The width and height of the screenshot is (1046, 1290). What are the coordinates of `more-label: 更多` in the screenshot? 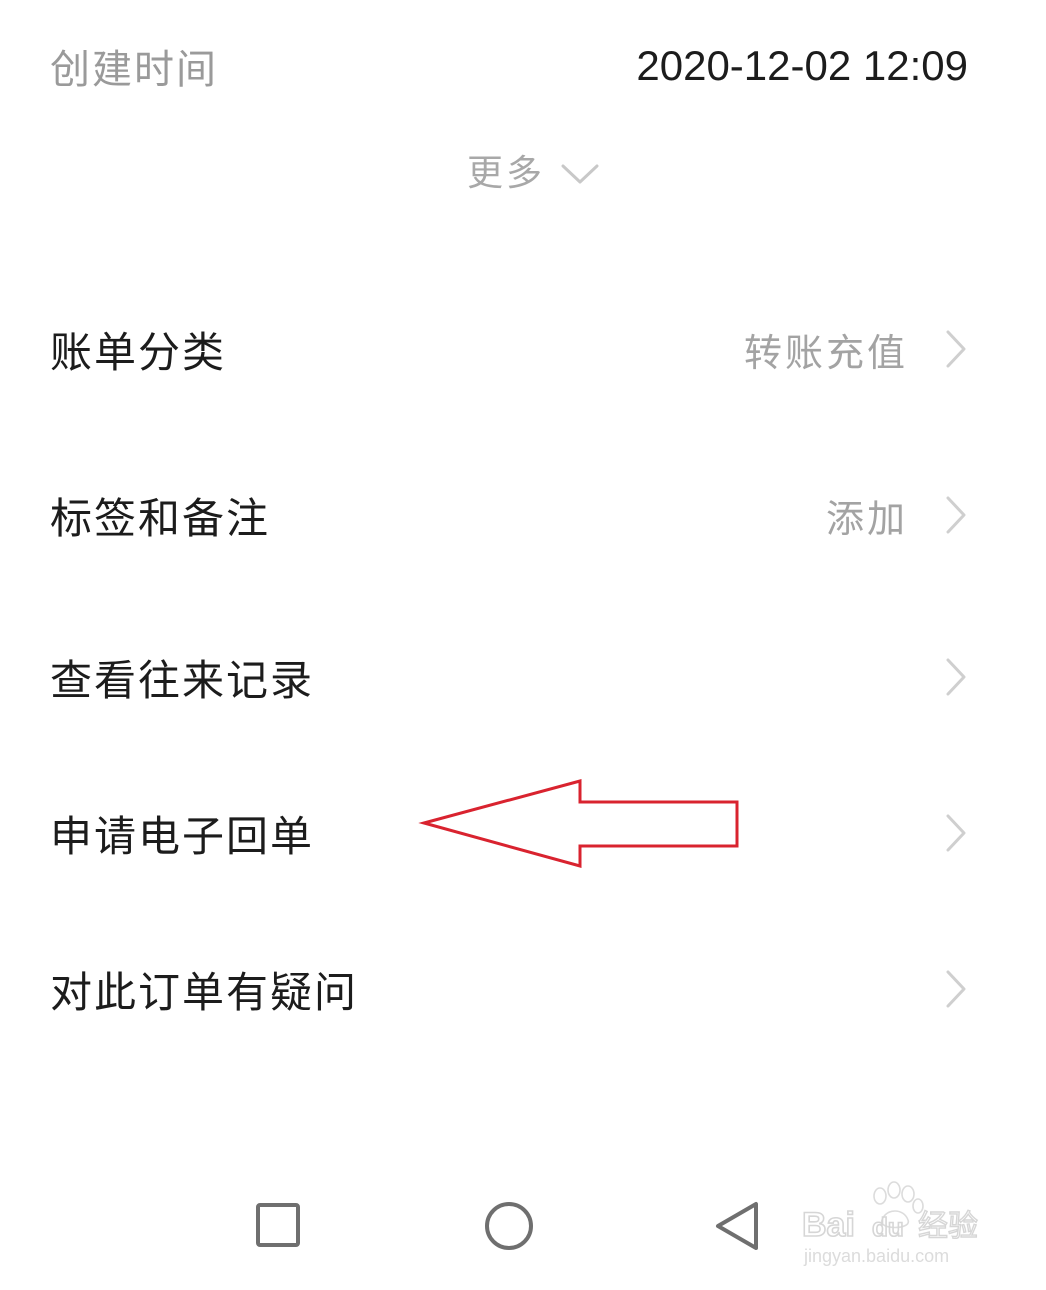 It's located at (505, 173).